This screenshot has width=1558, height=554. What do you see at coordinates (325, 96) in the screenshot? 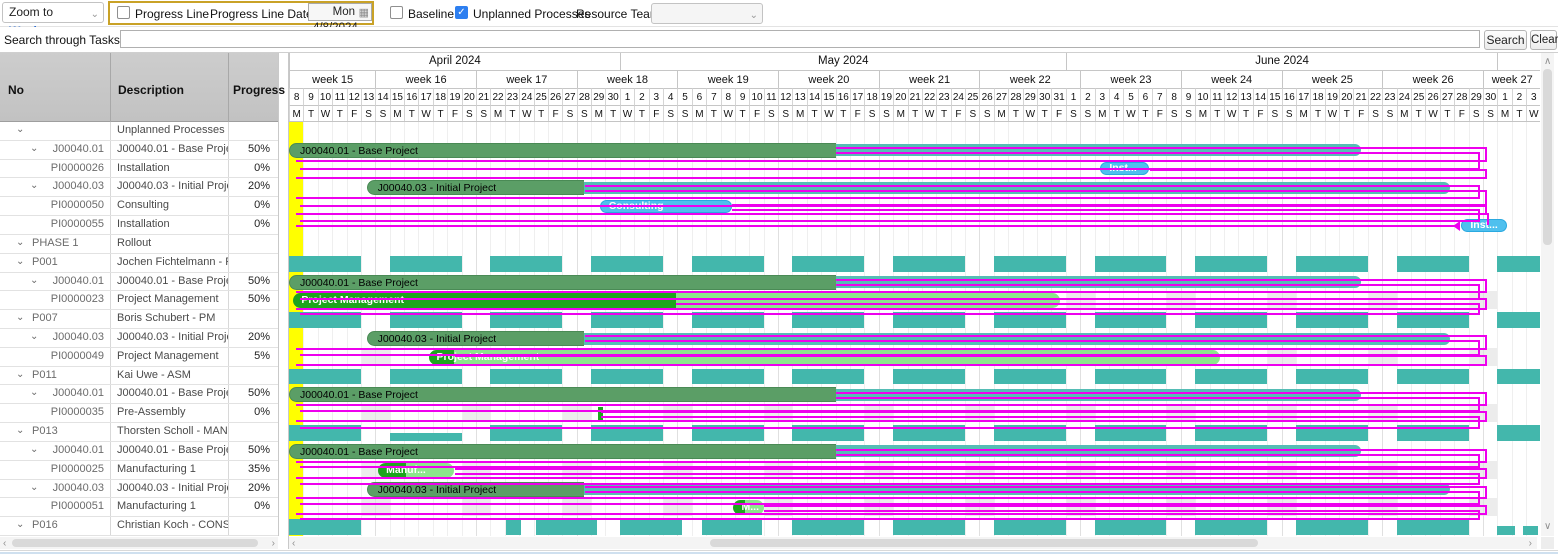
I see `day-number-cell: 10` at bounding box center [325, 96].